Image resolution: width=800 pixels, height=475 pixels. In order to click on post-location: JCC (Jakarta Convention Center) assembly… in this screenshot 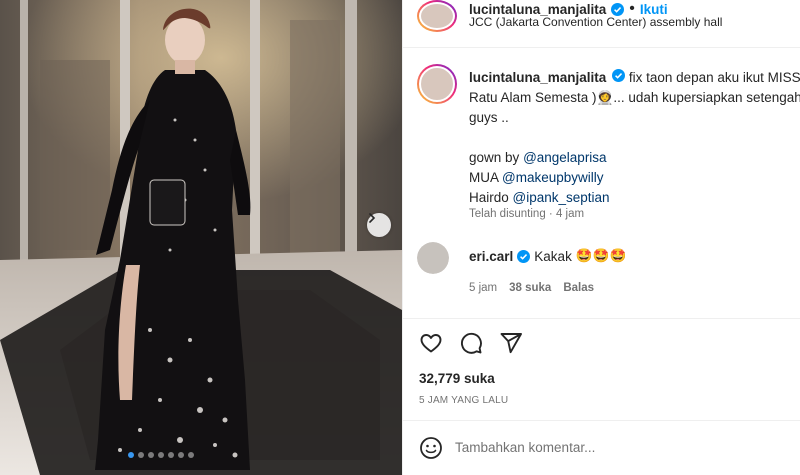, I will do `click(595, 22)`.